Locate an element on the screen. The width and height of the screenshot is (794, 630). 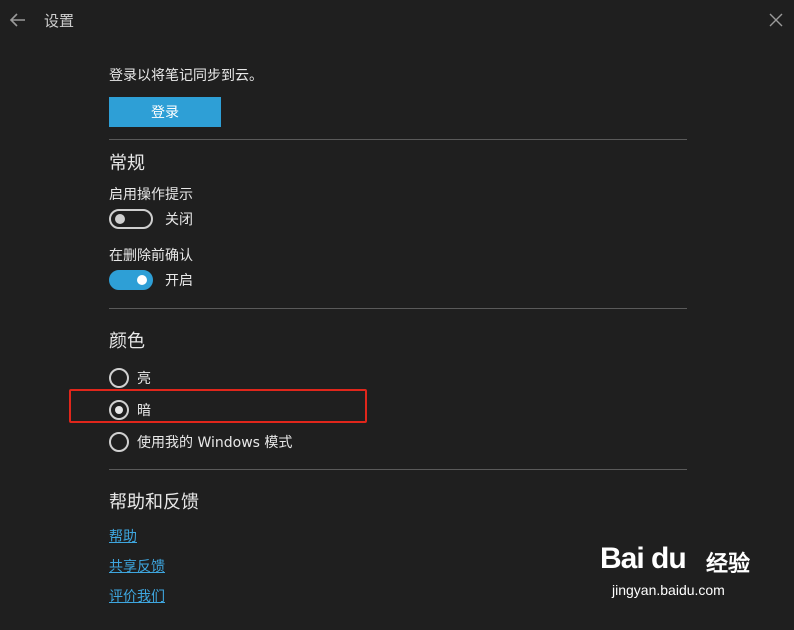
tips-toggle-state: 关闭 is located at coordinates (179, 220).